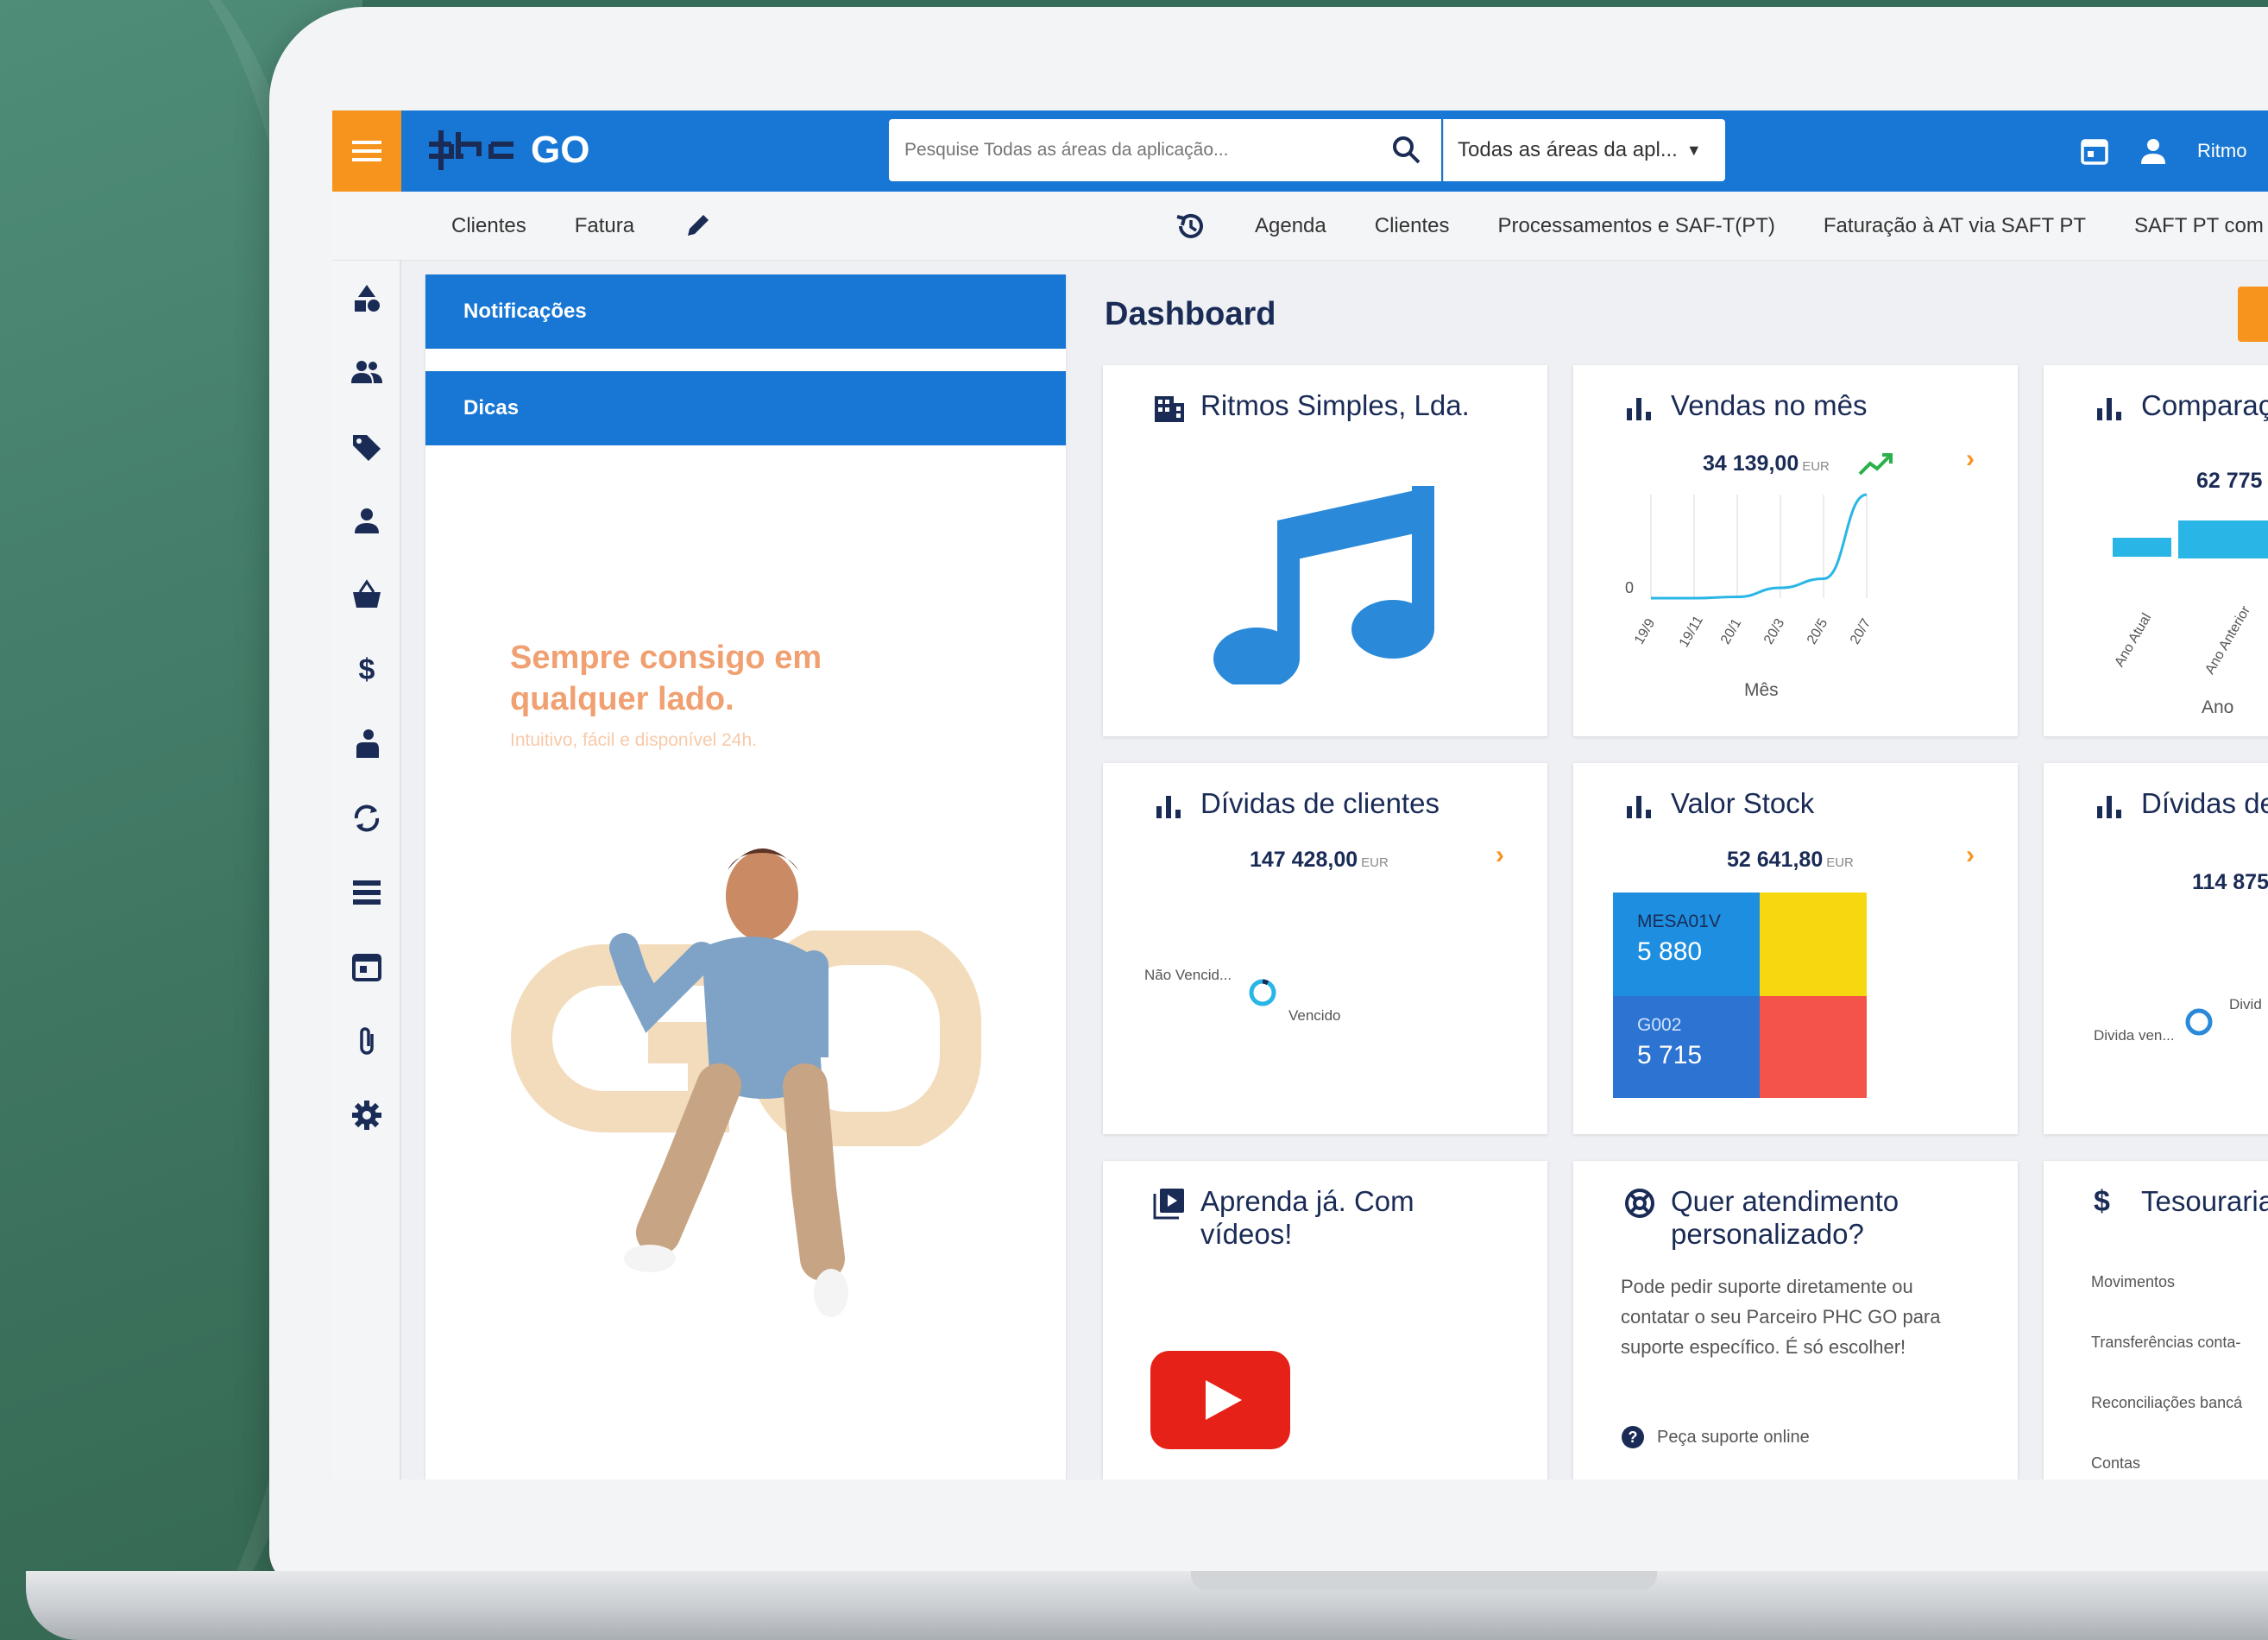 The height and width of the screenshot is (1640, 2268). What do you see at coordinates (2245, 1004) in the screenshot?
I see `supplier-debts-label-b: Divid` at bounding box center [2245, 1004].